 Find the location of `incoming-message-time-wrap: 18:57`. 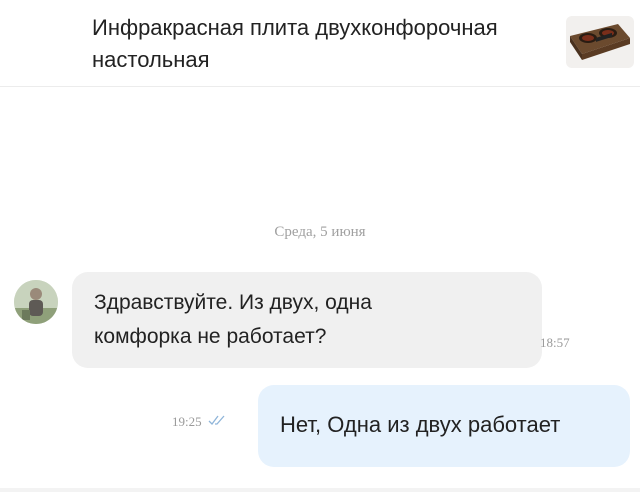

incoming-message-time-wrap: 18:57 is located at coordinates (555, 343).